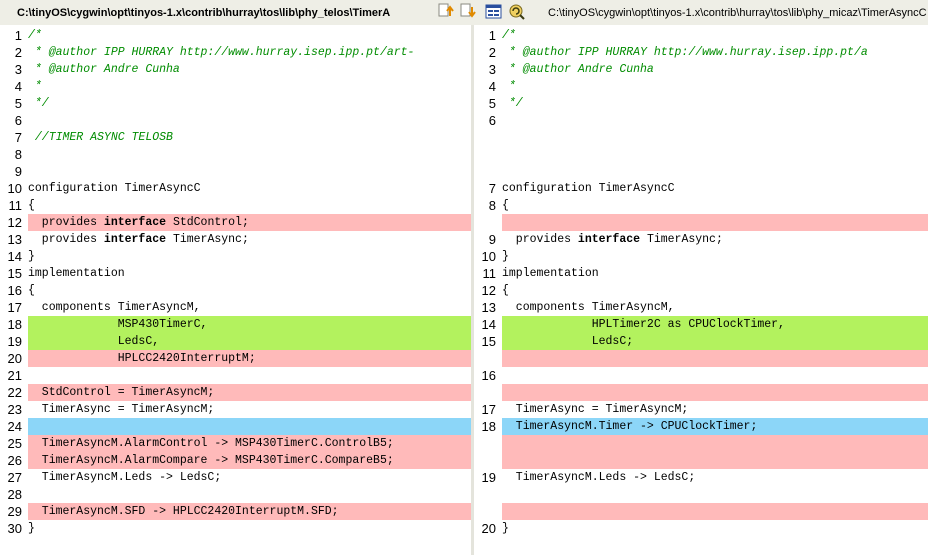  What do you see at coordinates (235, 154) in the screenshot?
I see `left-code-line: 8` at bounding box center [235, 154].